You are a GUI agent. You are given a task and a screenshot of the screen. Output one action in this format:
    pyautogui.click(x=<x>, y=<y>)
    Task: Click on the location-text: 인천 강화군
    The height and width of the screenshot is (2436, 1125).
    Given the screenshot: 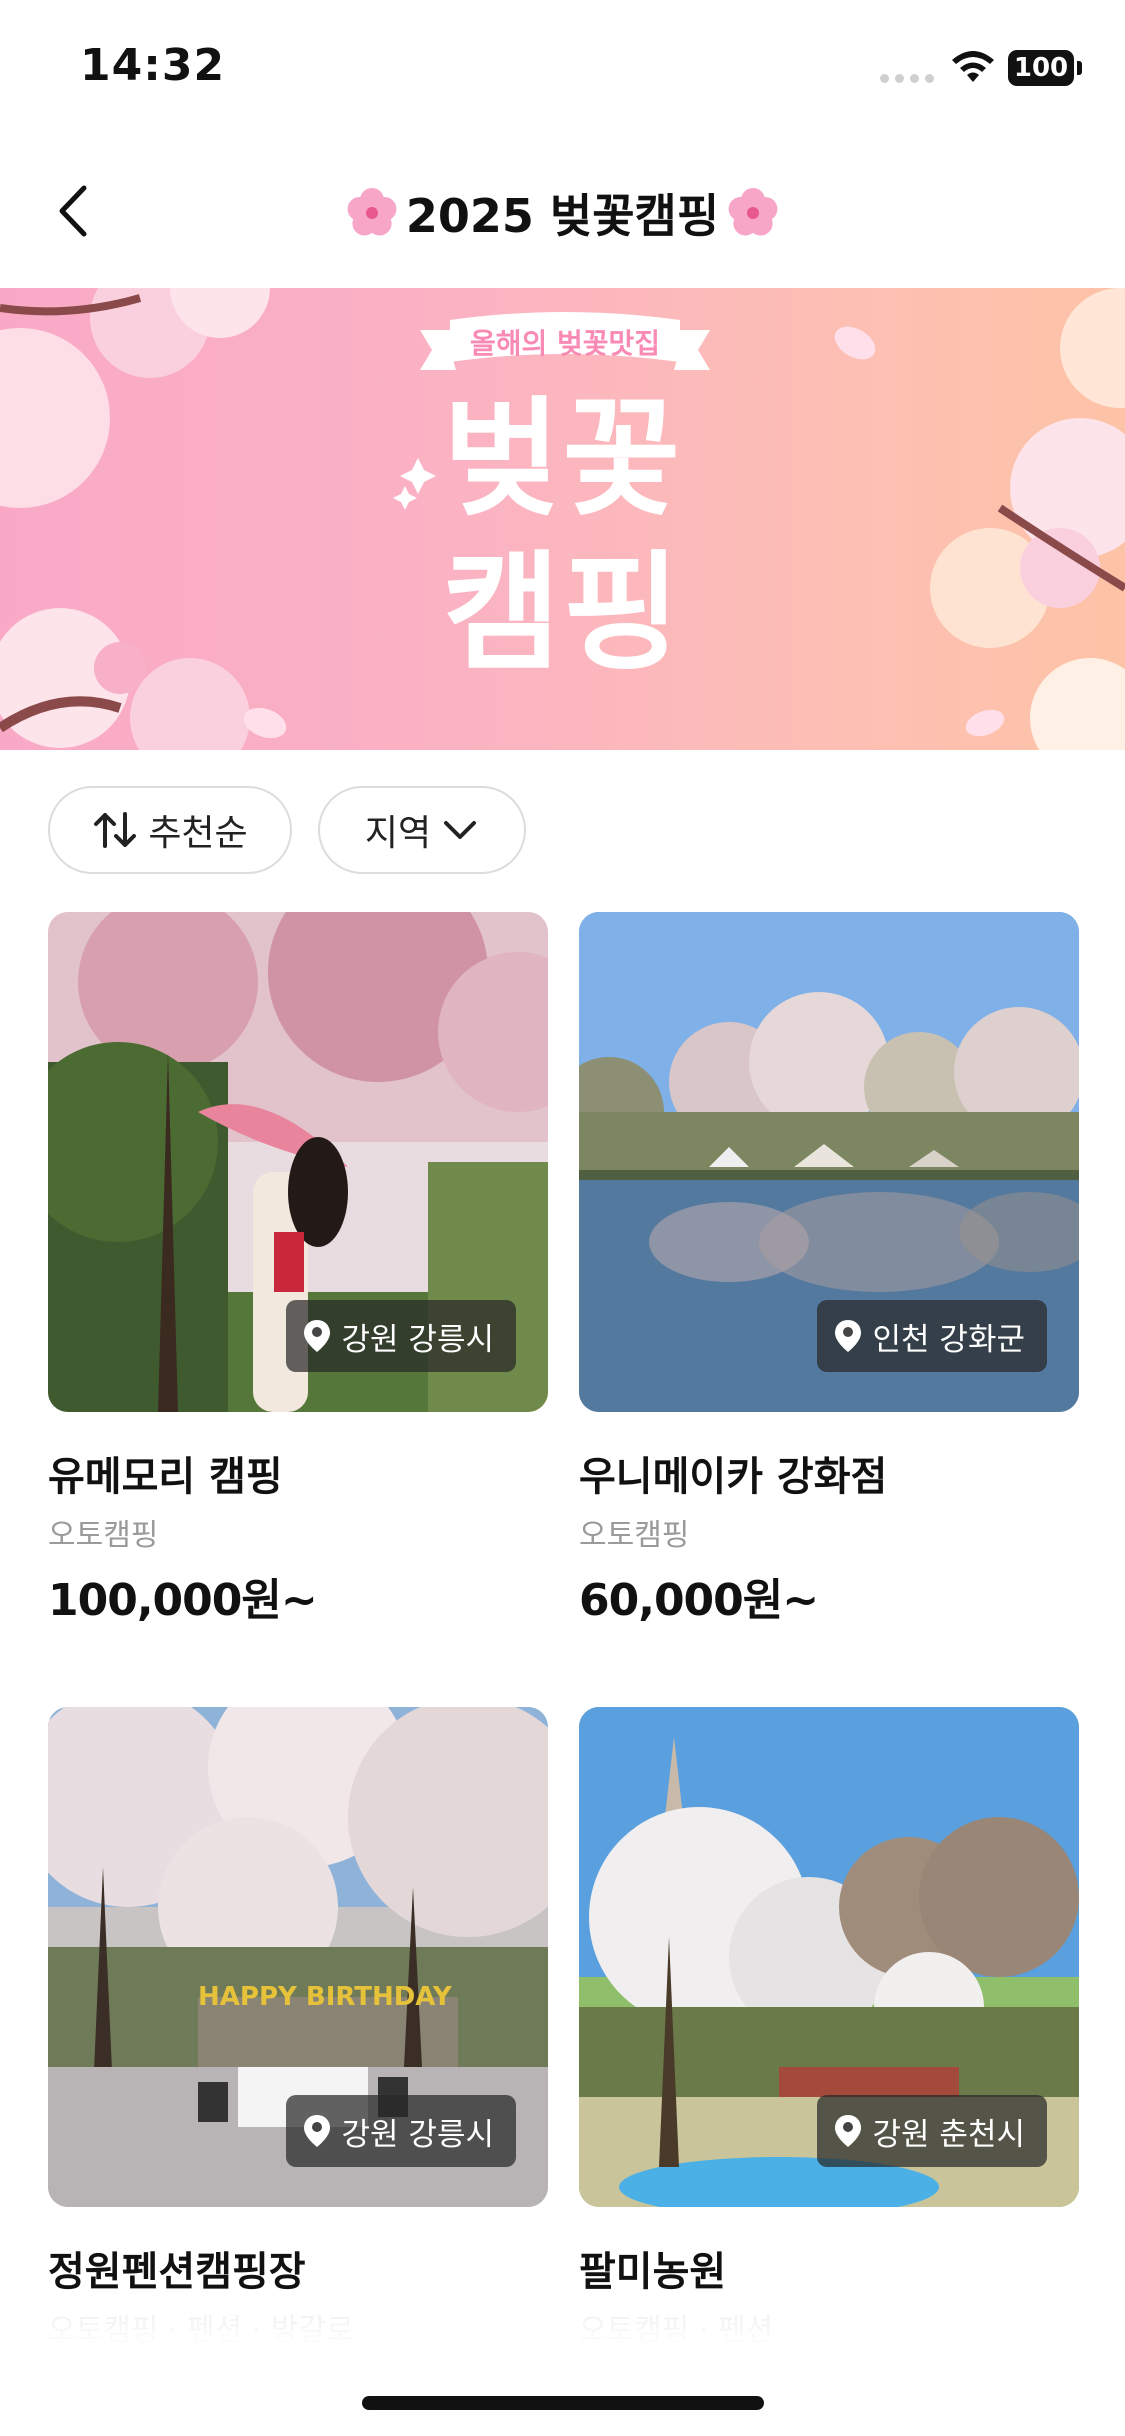 What is the action you would take?
    pyautogui.click(x=948, y=1339)
    